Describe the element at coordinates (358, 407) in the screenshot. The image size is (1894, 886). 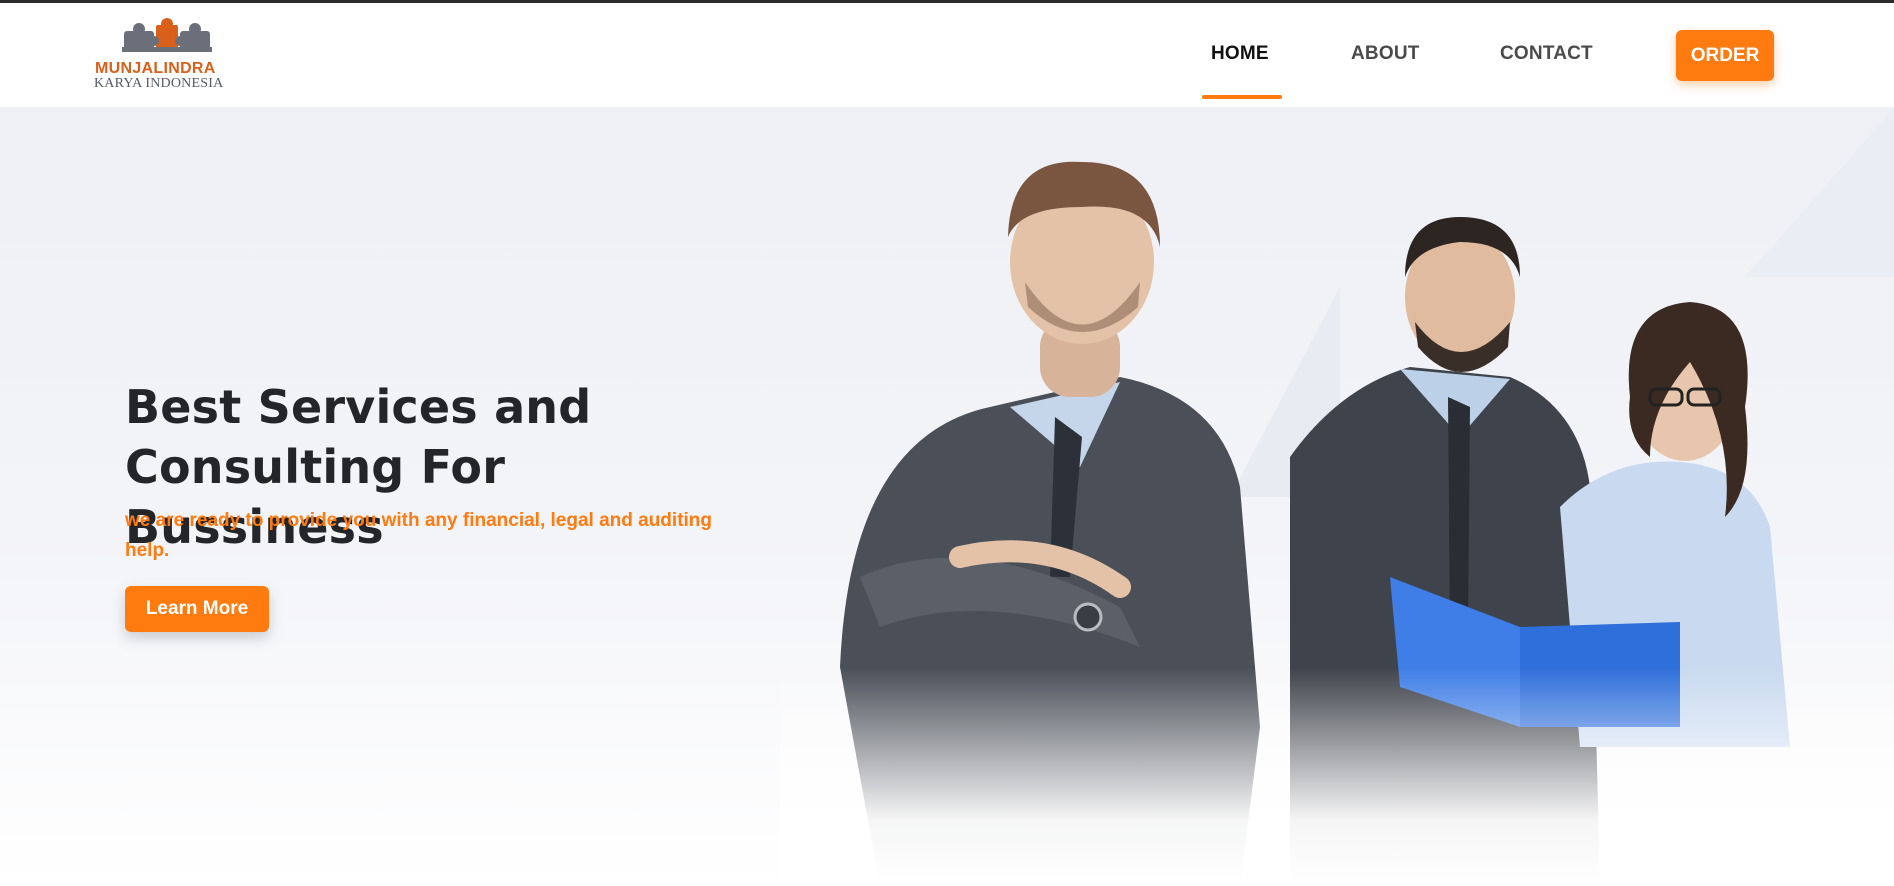
I see `hero-title-line1: Best Services and` at that location.